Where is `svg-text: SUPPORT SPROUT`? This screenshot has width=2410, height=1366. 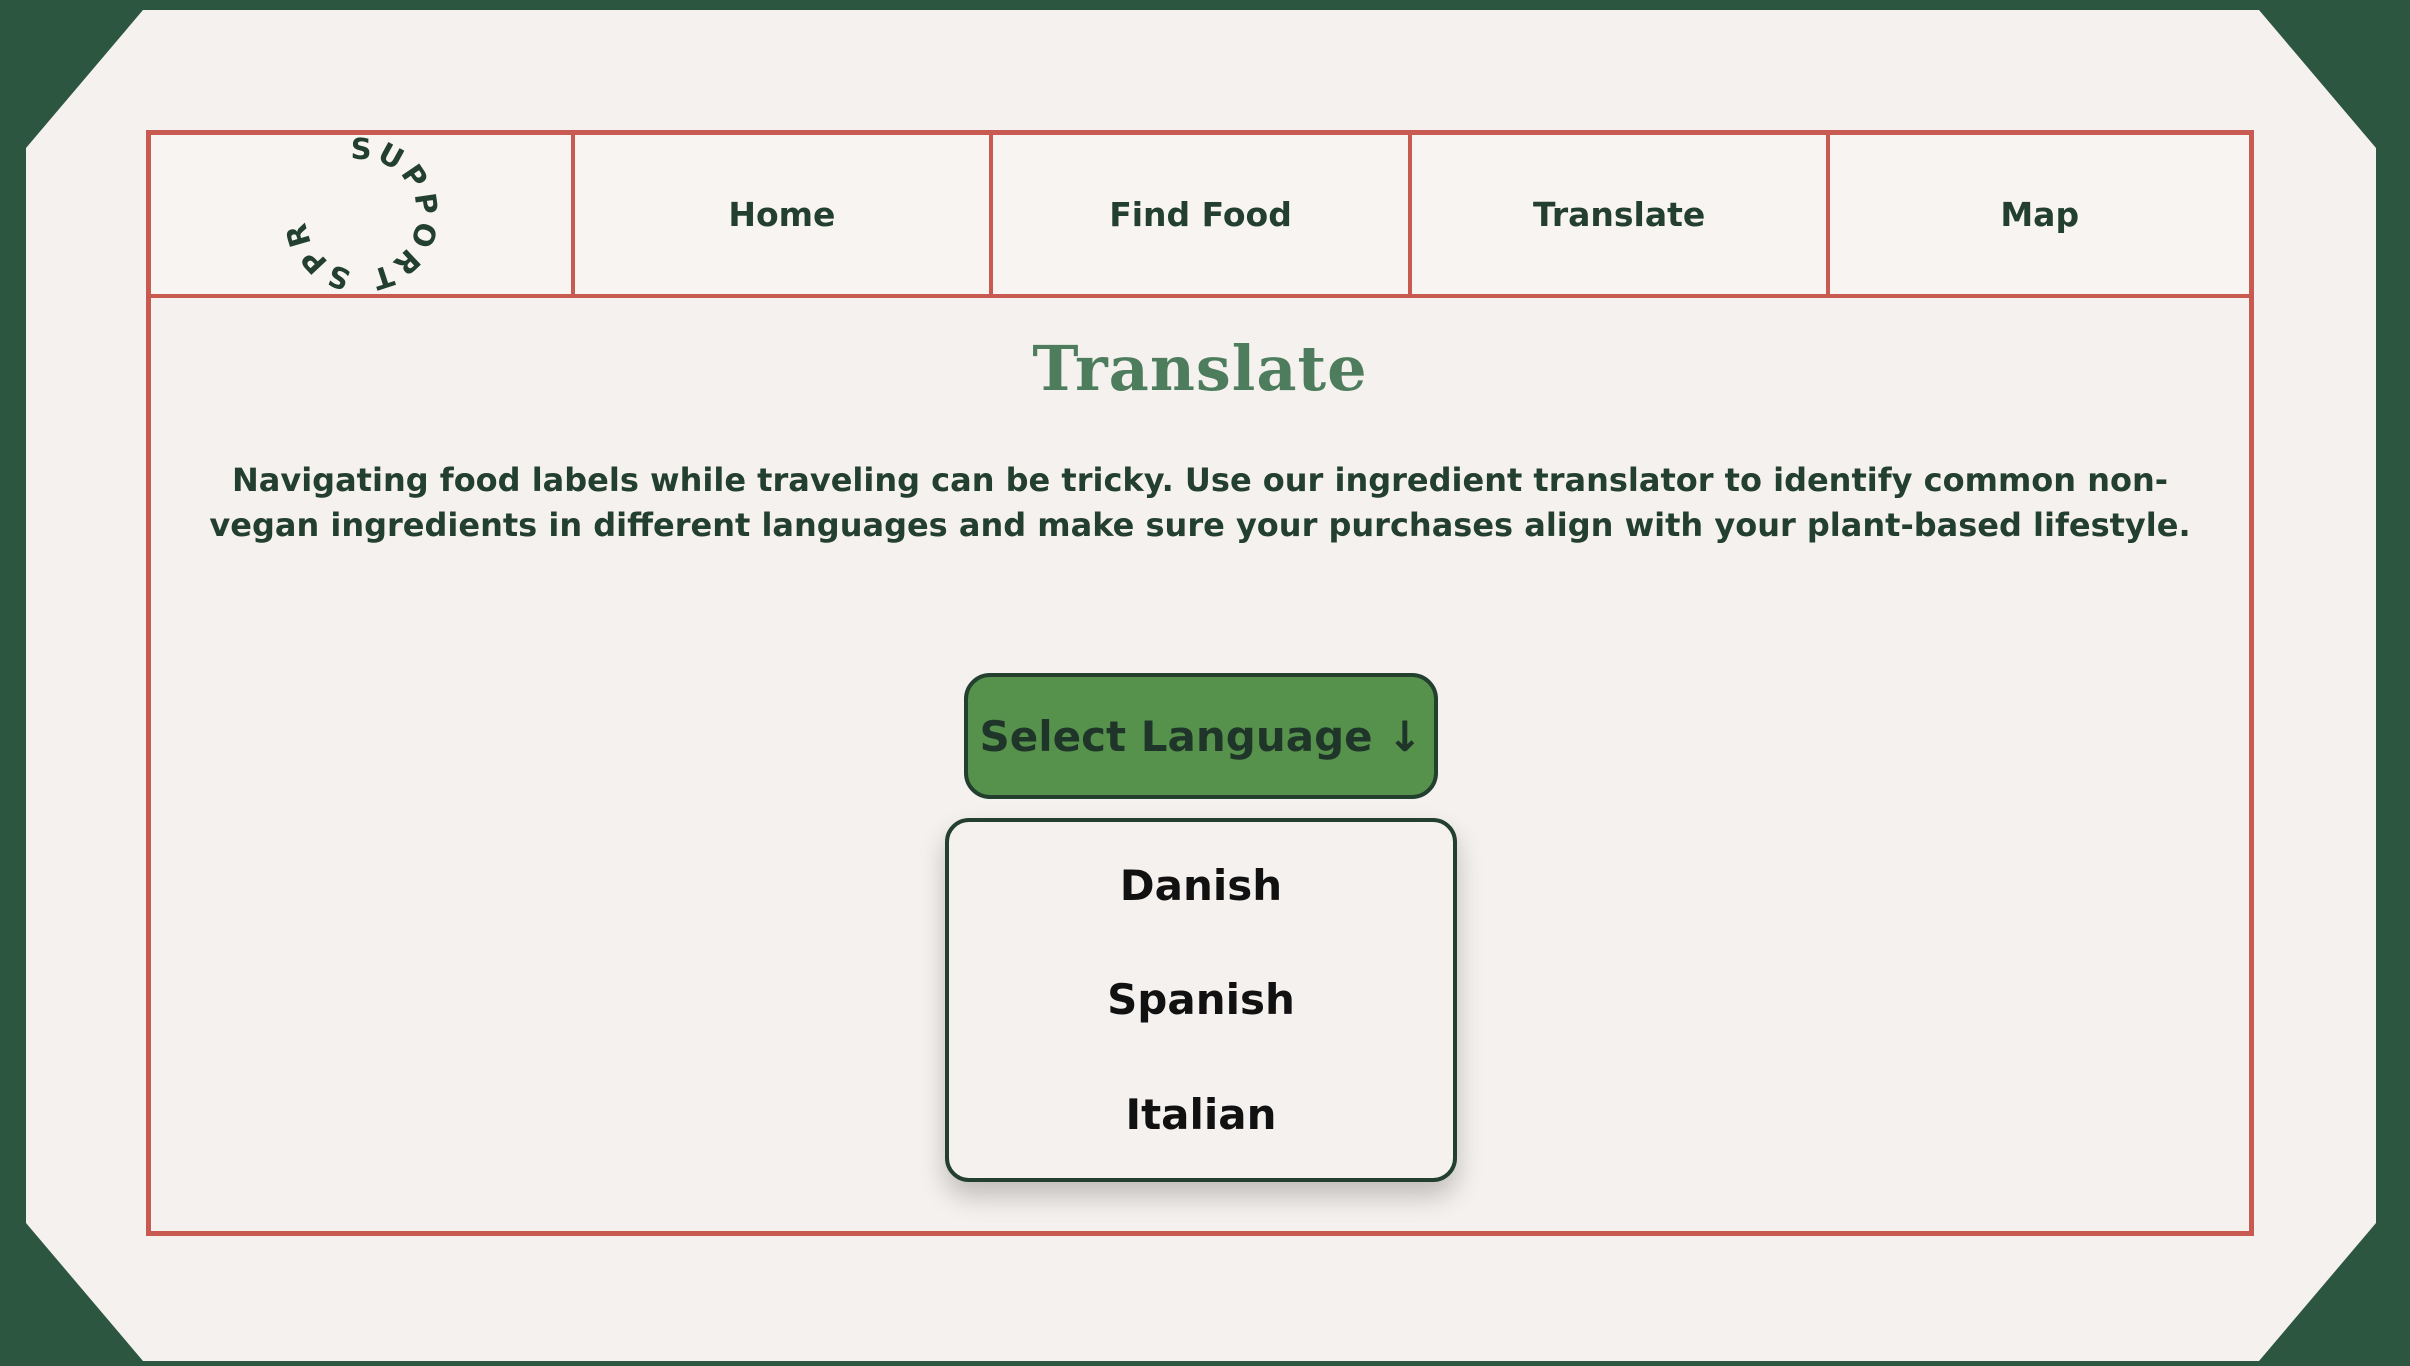
svg-text: SUPPORT SPROUT is located at coordinates (361, 215).